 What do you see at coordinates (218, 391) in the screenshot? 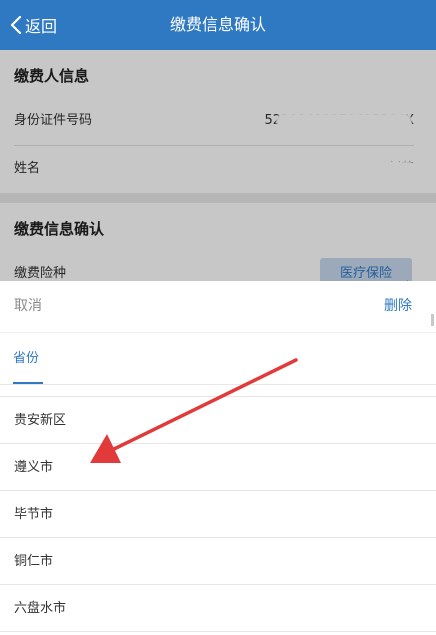
I see `list-spacer` at bounding box center [218, 391].